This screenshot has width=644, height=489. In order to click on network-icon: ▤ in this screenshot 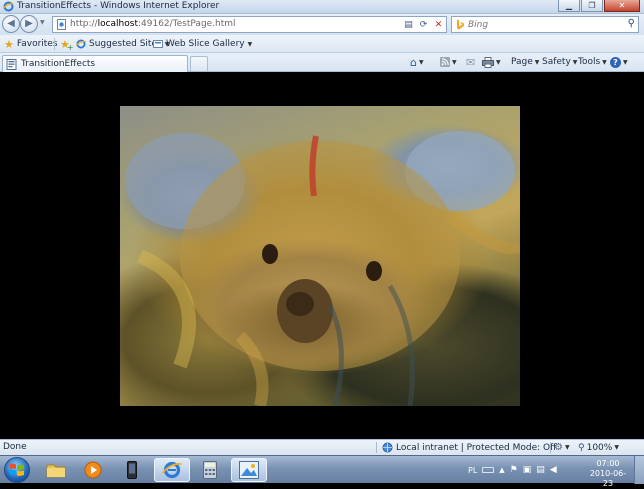, I will do `click(540, 470)`.